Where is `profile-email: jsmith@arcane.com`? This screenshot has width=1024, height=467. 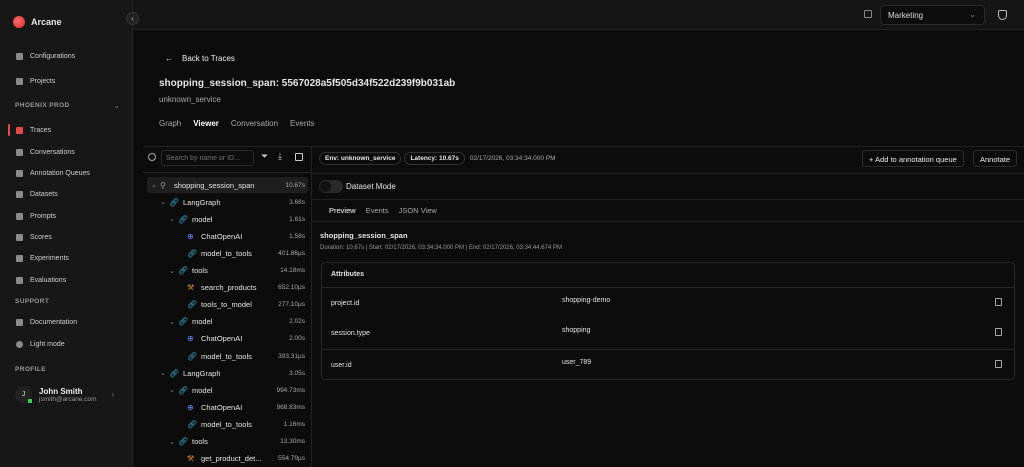 profile-email: jsmith@arcane.com is located at coordinates (68, 399).